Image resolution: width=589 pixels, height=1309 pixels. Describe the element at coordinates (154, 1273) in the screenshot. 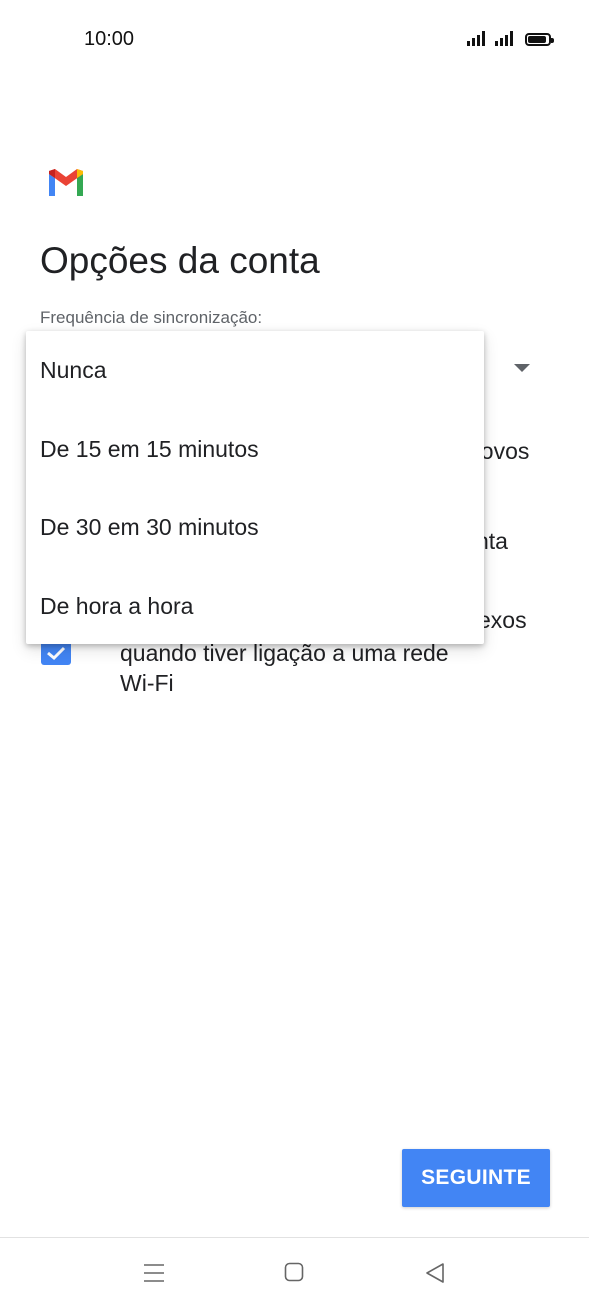

I see `menu-icon` at that location.